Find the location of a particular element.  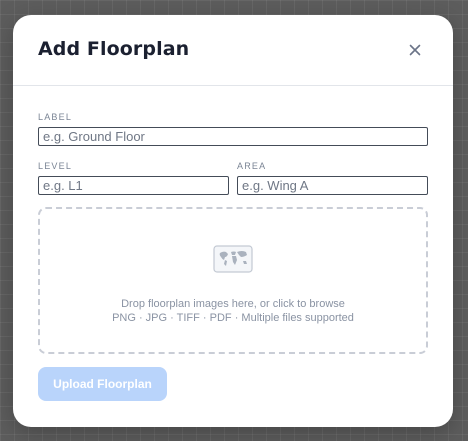

level-input is located at coordinates (133, 185).